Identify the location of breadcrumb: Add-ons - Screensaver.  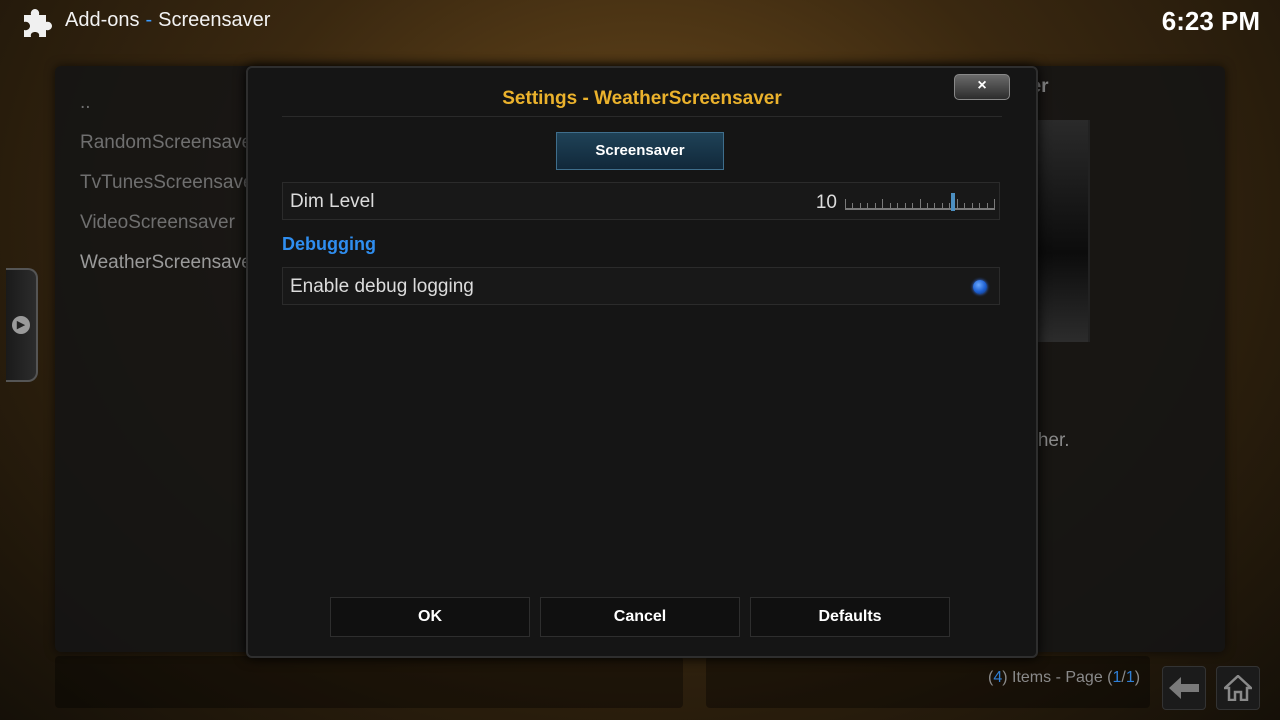
(167, 20).